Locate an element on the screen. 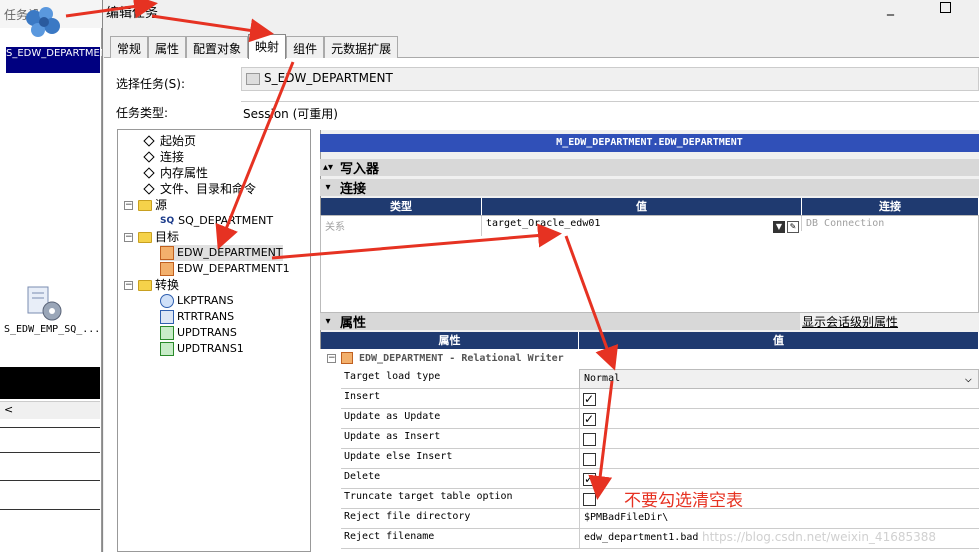  tree-item-label: EDW_DEPARTMENT is located at coordinates (230, 252).